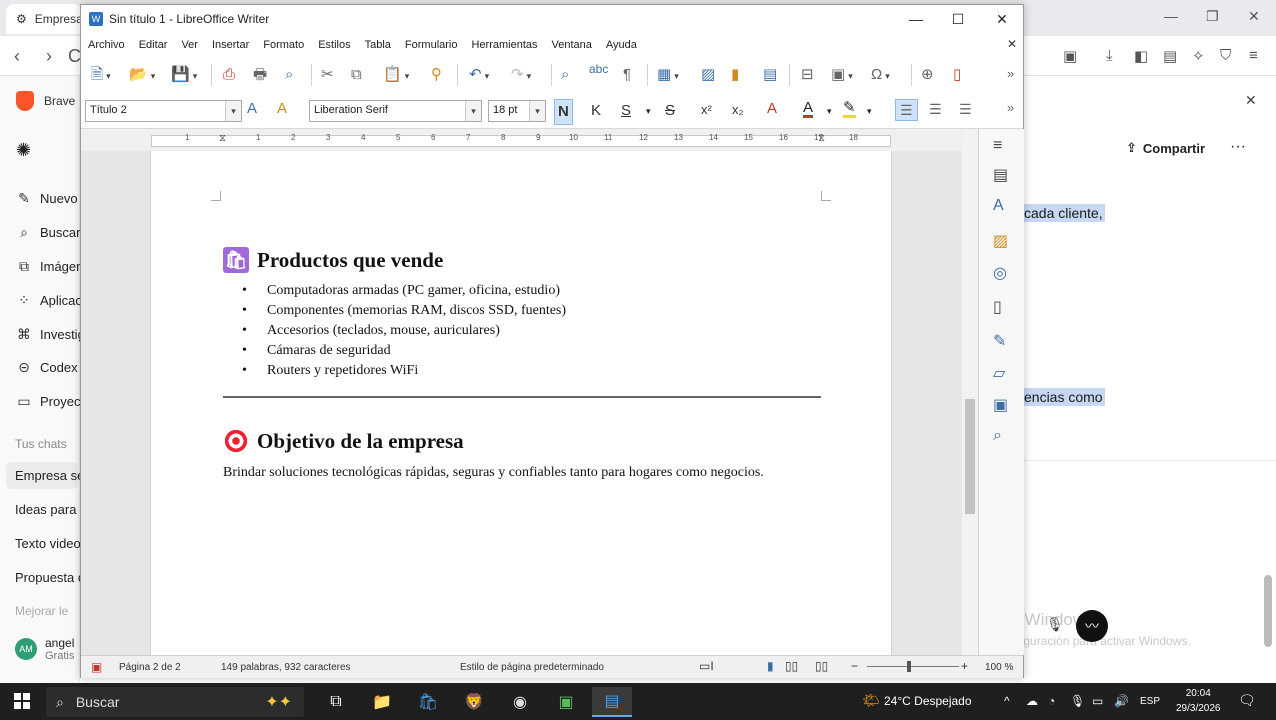 The height and width of the screenshot is (720, 1276). I want to click on open-icon: 📂, so click(142, 74).